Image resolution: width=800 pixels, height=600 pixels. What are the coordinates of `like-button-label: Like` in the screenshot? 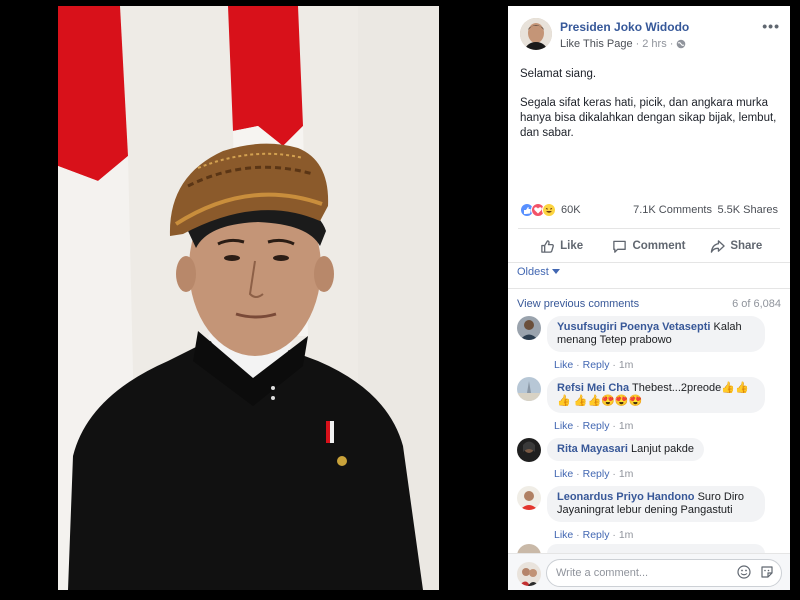 It's located at (572, 246).